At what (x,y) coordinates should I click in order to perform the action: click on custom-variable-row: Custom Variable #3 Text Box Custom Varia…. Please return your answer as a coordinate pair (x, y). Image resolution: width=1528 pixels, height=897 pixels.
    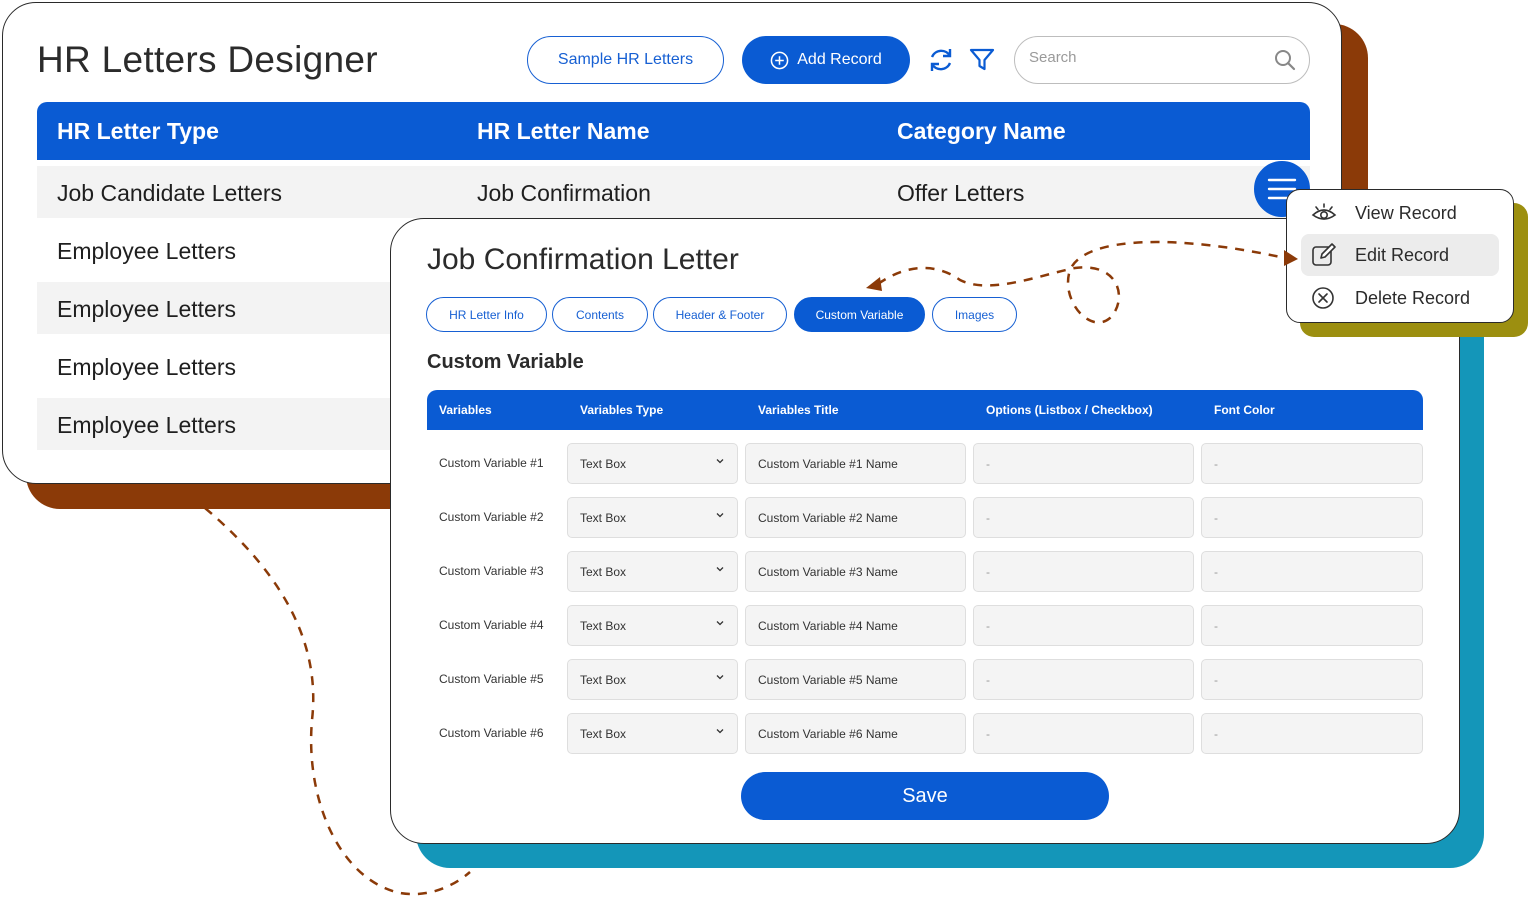
    Looking at the image, I should click on (925, 572).